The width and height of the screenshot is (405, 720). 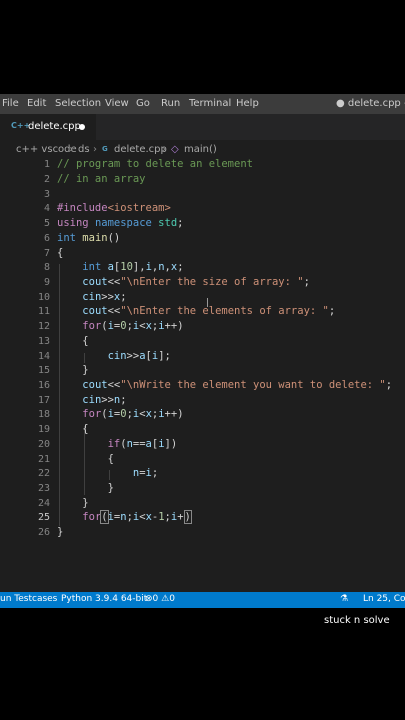 I want to click on line-number: 7, so click(x=46, y=253).